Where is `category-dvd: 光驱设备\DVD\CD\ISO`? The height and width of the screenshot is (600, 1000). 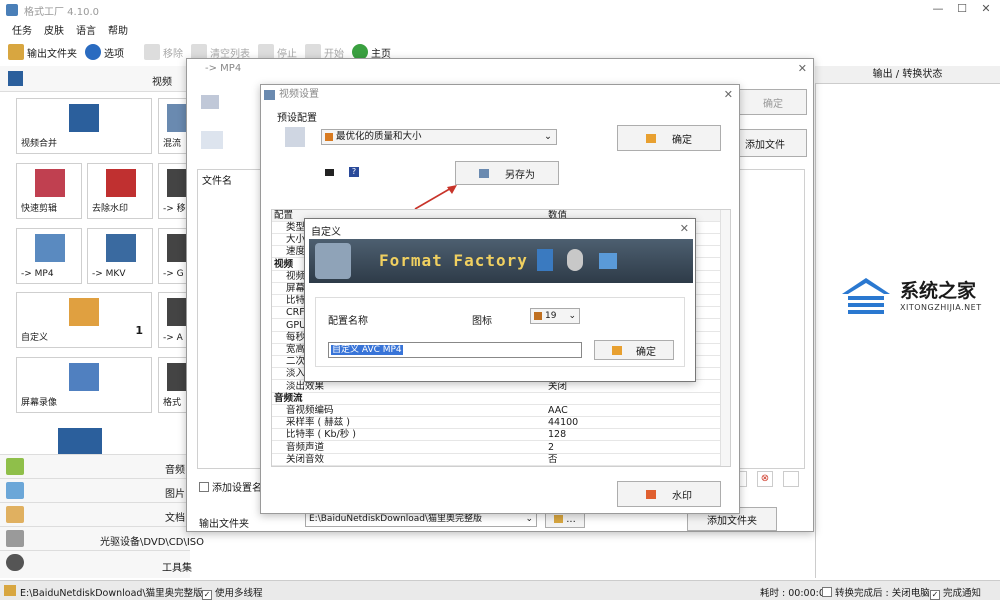 category-dvd: 光驱设备\DVD\CD\ISO is located at coordinates (102, 538).